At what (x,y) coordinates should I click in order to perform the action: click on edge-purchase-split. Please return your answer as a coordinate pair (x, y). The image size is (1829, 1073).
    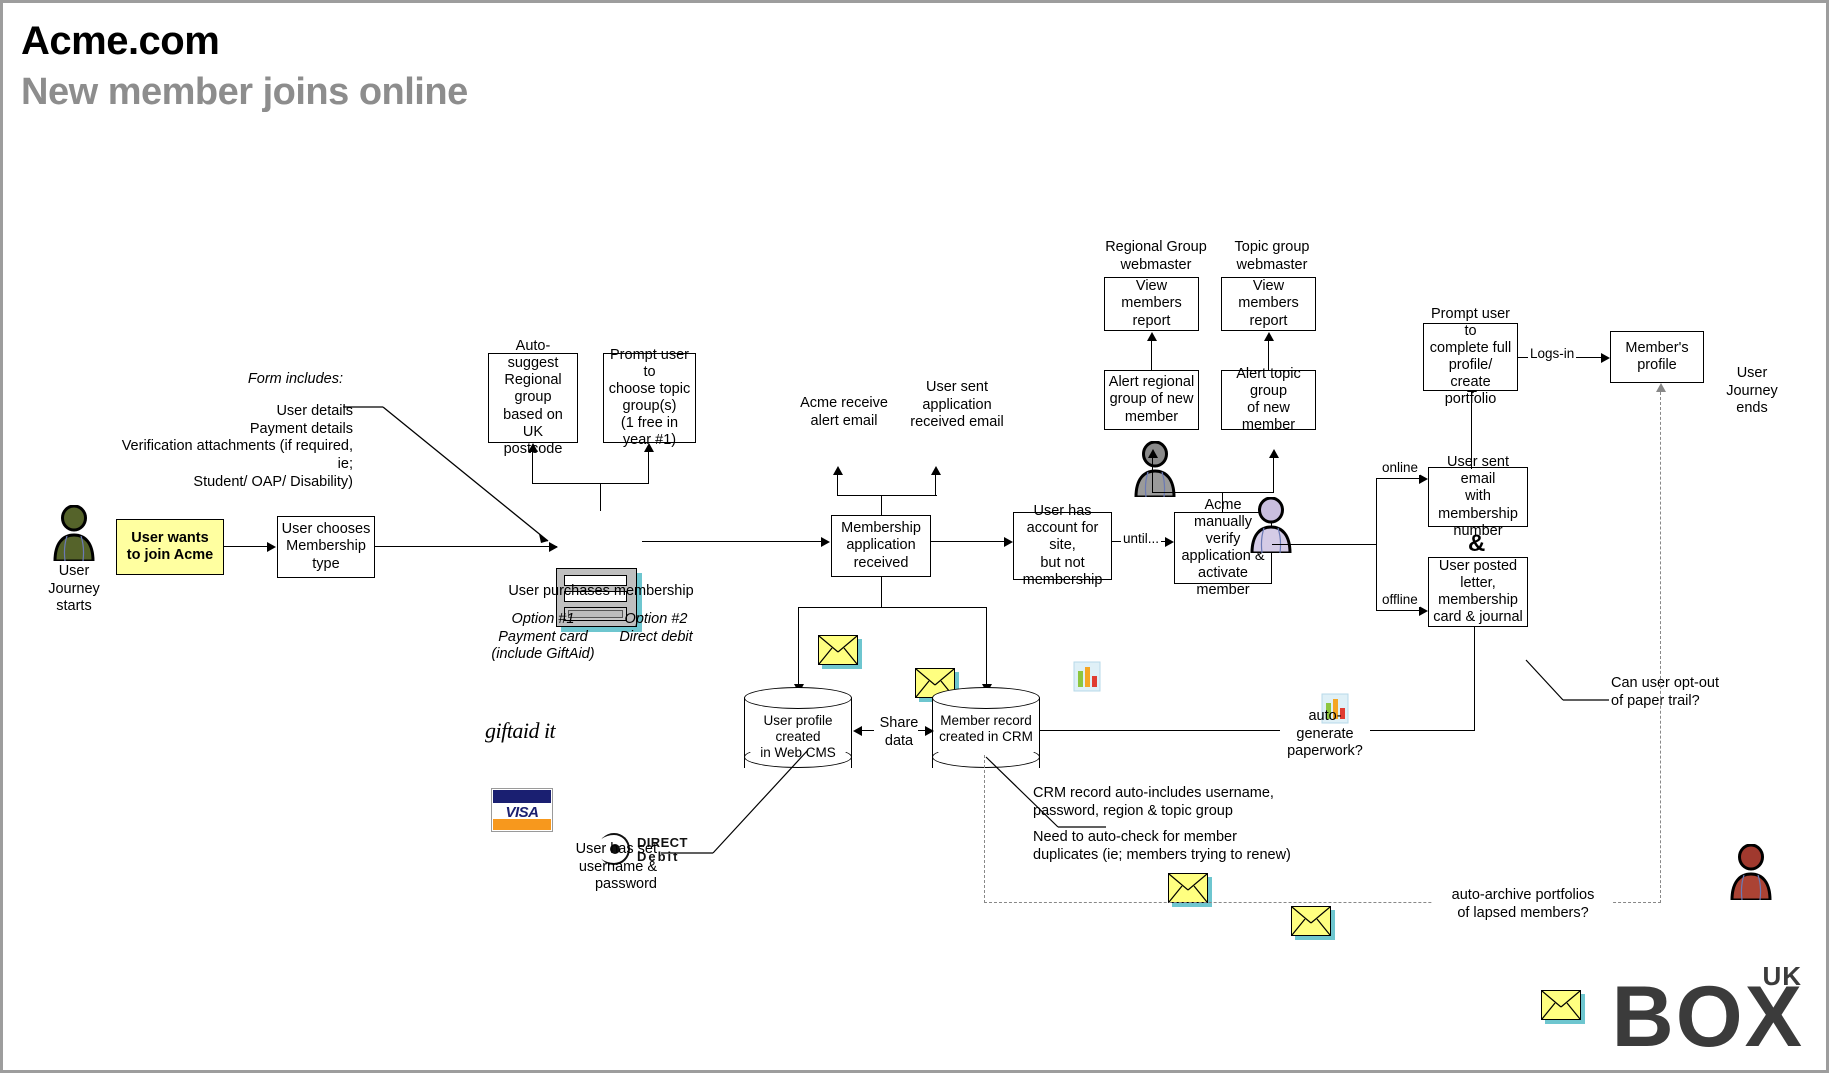
    Looking at the image, I should click on (590, 484).